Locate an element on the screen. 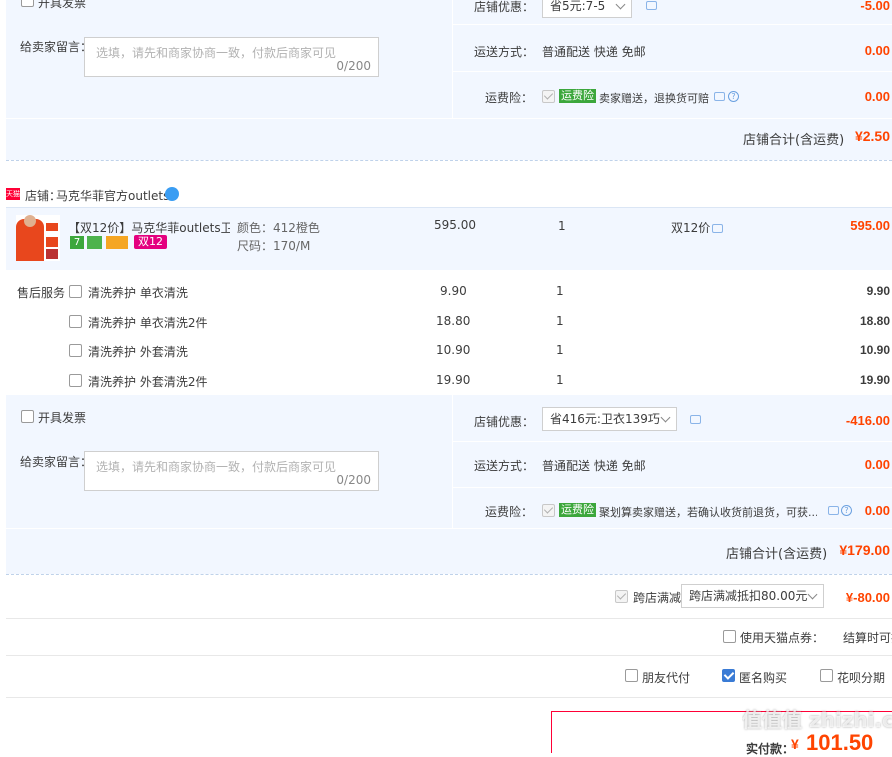 The height and width of the screenshot is (757, 892). store2-shop-discount-label: 店铺优惠： is located at coordinates (504, 422).